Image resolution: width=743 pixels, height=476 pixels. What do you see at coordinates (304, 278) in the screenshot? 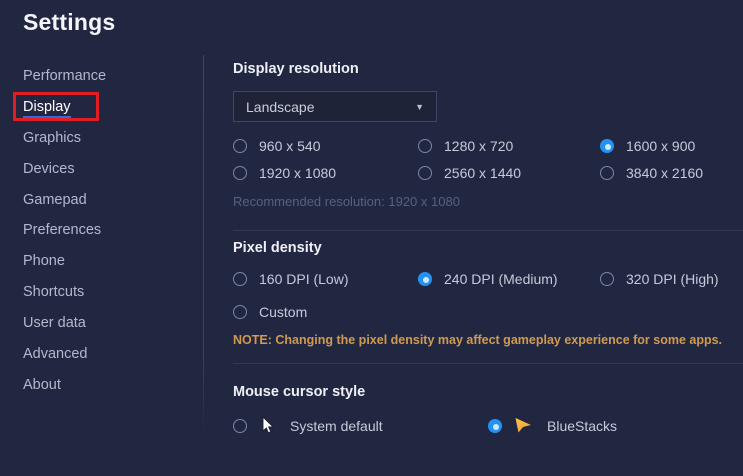
I see `radio-label: 160 DPI (Low)` at bounding box center [304, 278].